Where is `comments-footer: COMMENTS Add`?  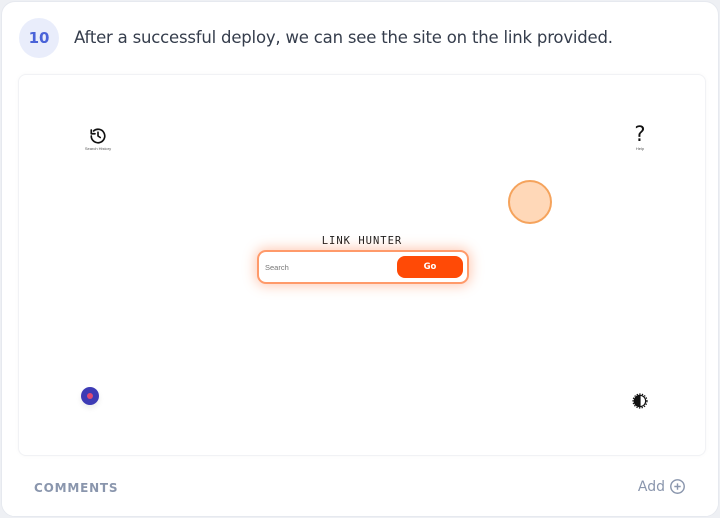
comments-footer: COMMENTS Add is located at coordinates (360, 490).